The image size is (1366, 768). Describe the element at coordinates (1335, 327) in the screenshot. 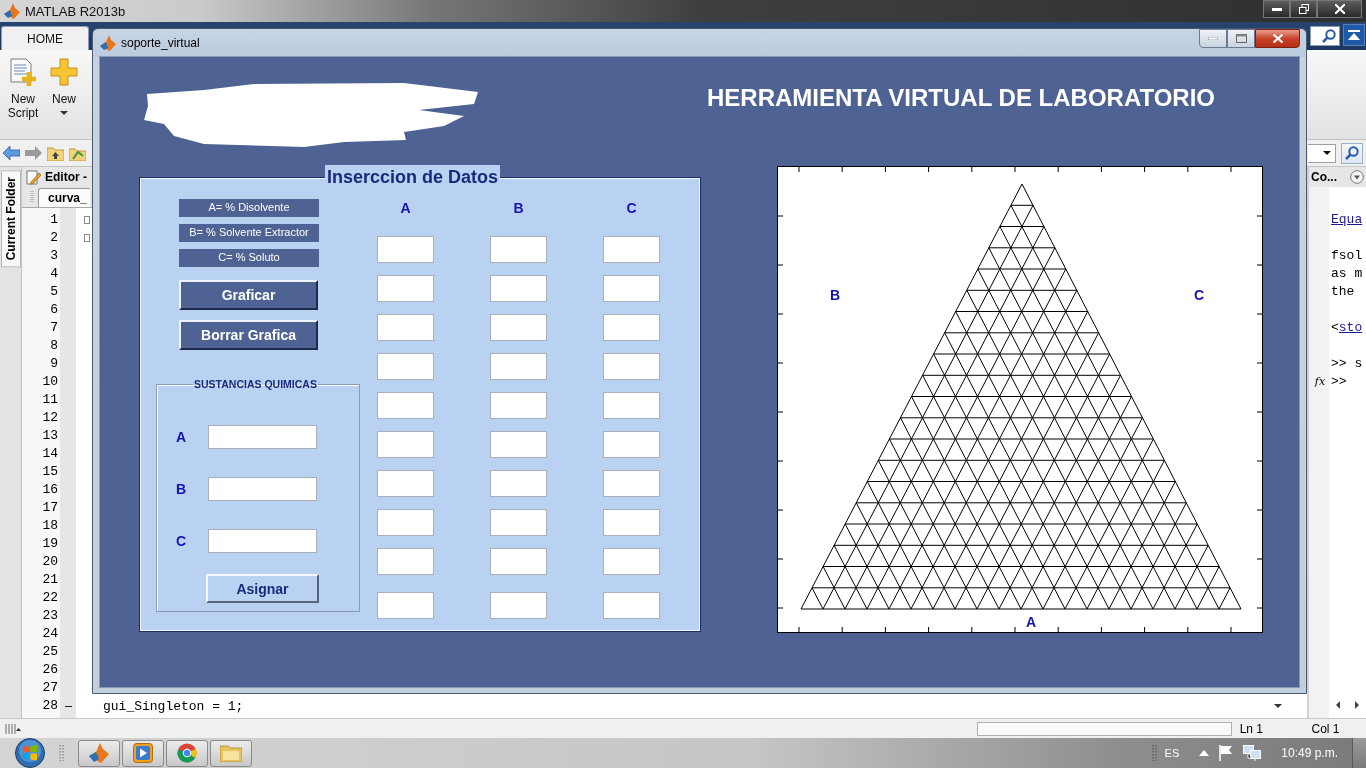

I see `output-text: <` at that location.